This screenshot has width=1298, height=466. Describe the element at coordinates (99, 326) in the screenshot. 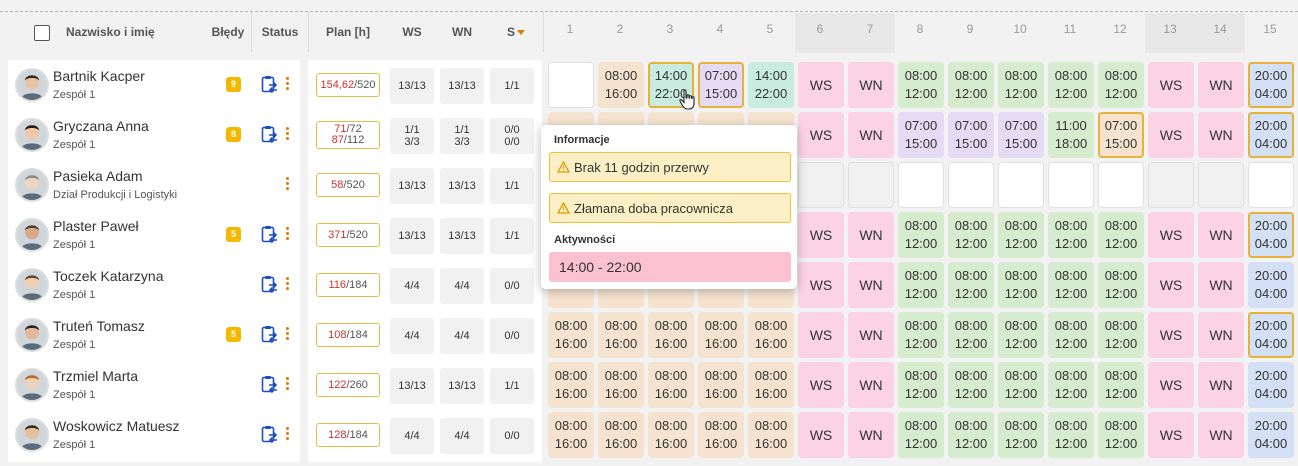

I see `employee-name: Truteń Tomasz` at that location.